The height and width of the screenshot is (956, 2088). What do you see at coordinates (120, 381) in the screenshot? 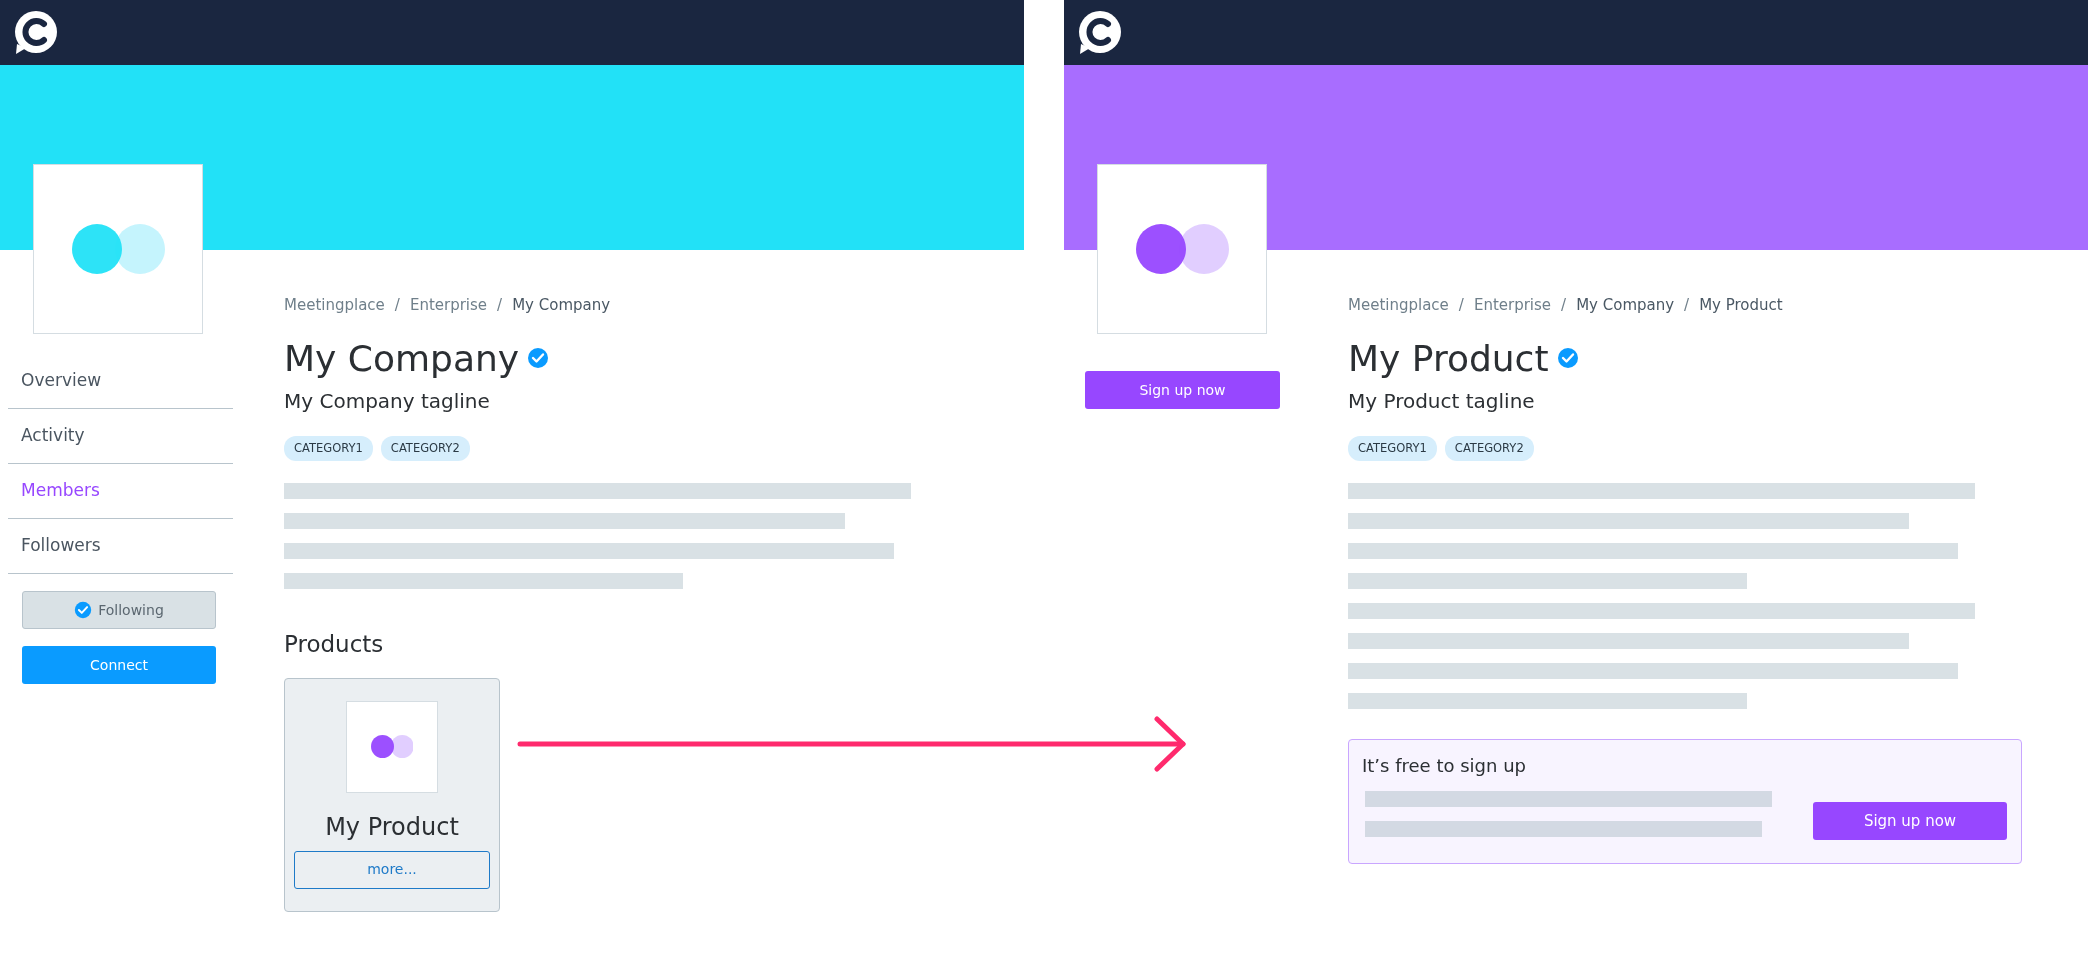
I see `nav-item: Overview` at bounding box center [120, 381].